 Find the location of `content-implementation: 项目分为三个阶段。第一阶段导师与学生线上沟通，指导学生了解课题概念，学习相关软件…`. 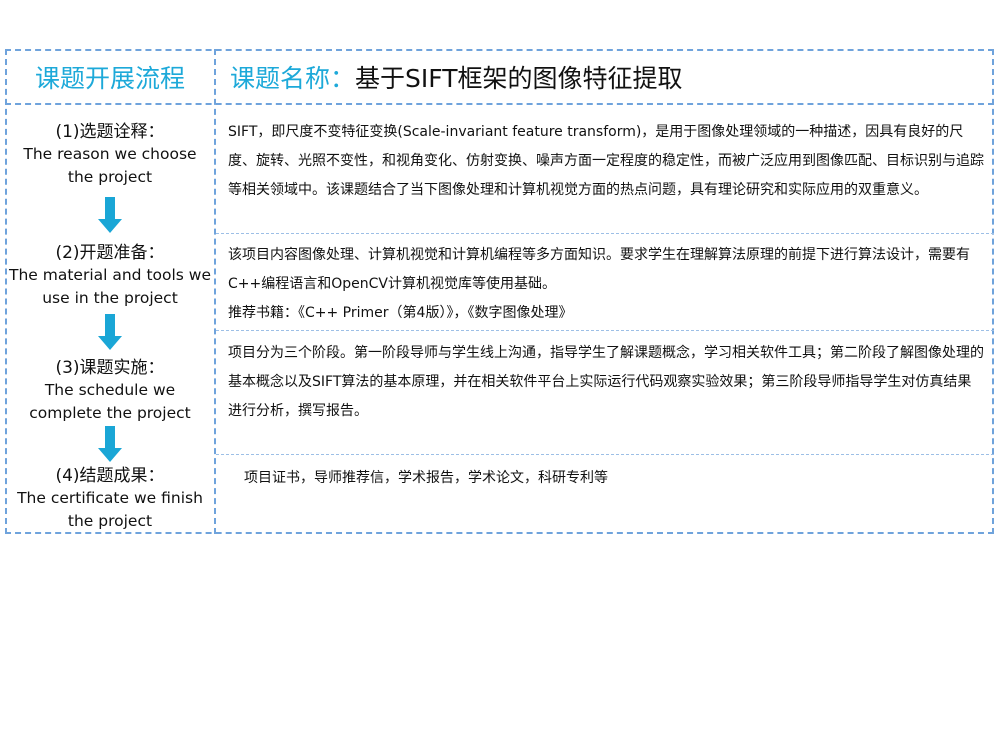

content-implementation: 项目分为三个阶段。第一阶段导师与学生线上沟通，指导学生了解课题概念，学习相关软件… is located at coordinates (606, 382).